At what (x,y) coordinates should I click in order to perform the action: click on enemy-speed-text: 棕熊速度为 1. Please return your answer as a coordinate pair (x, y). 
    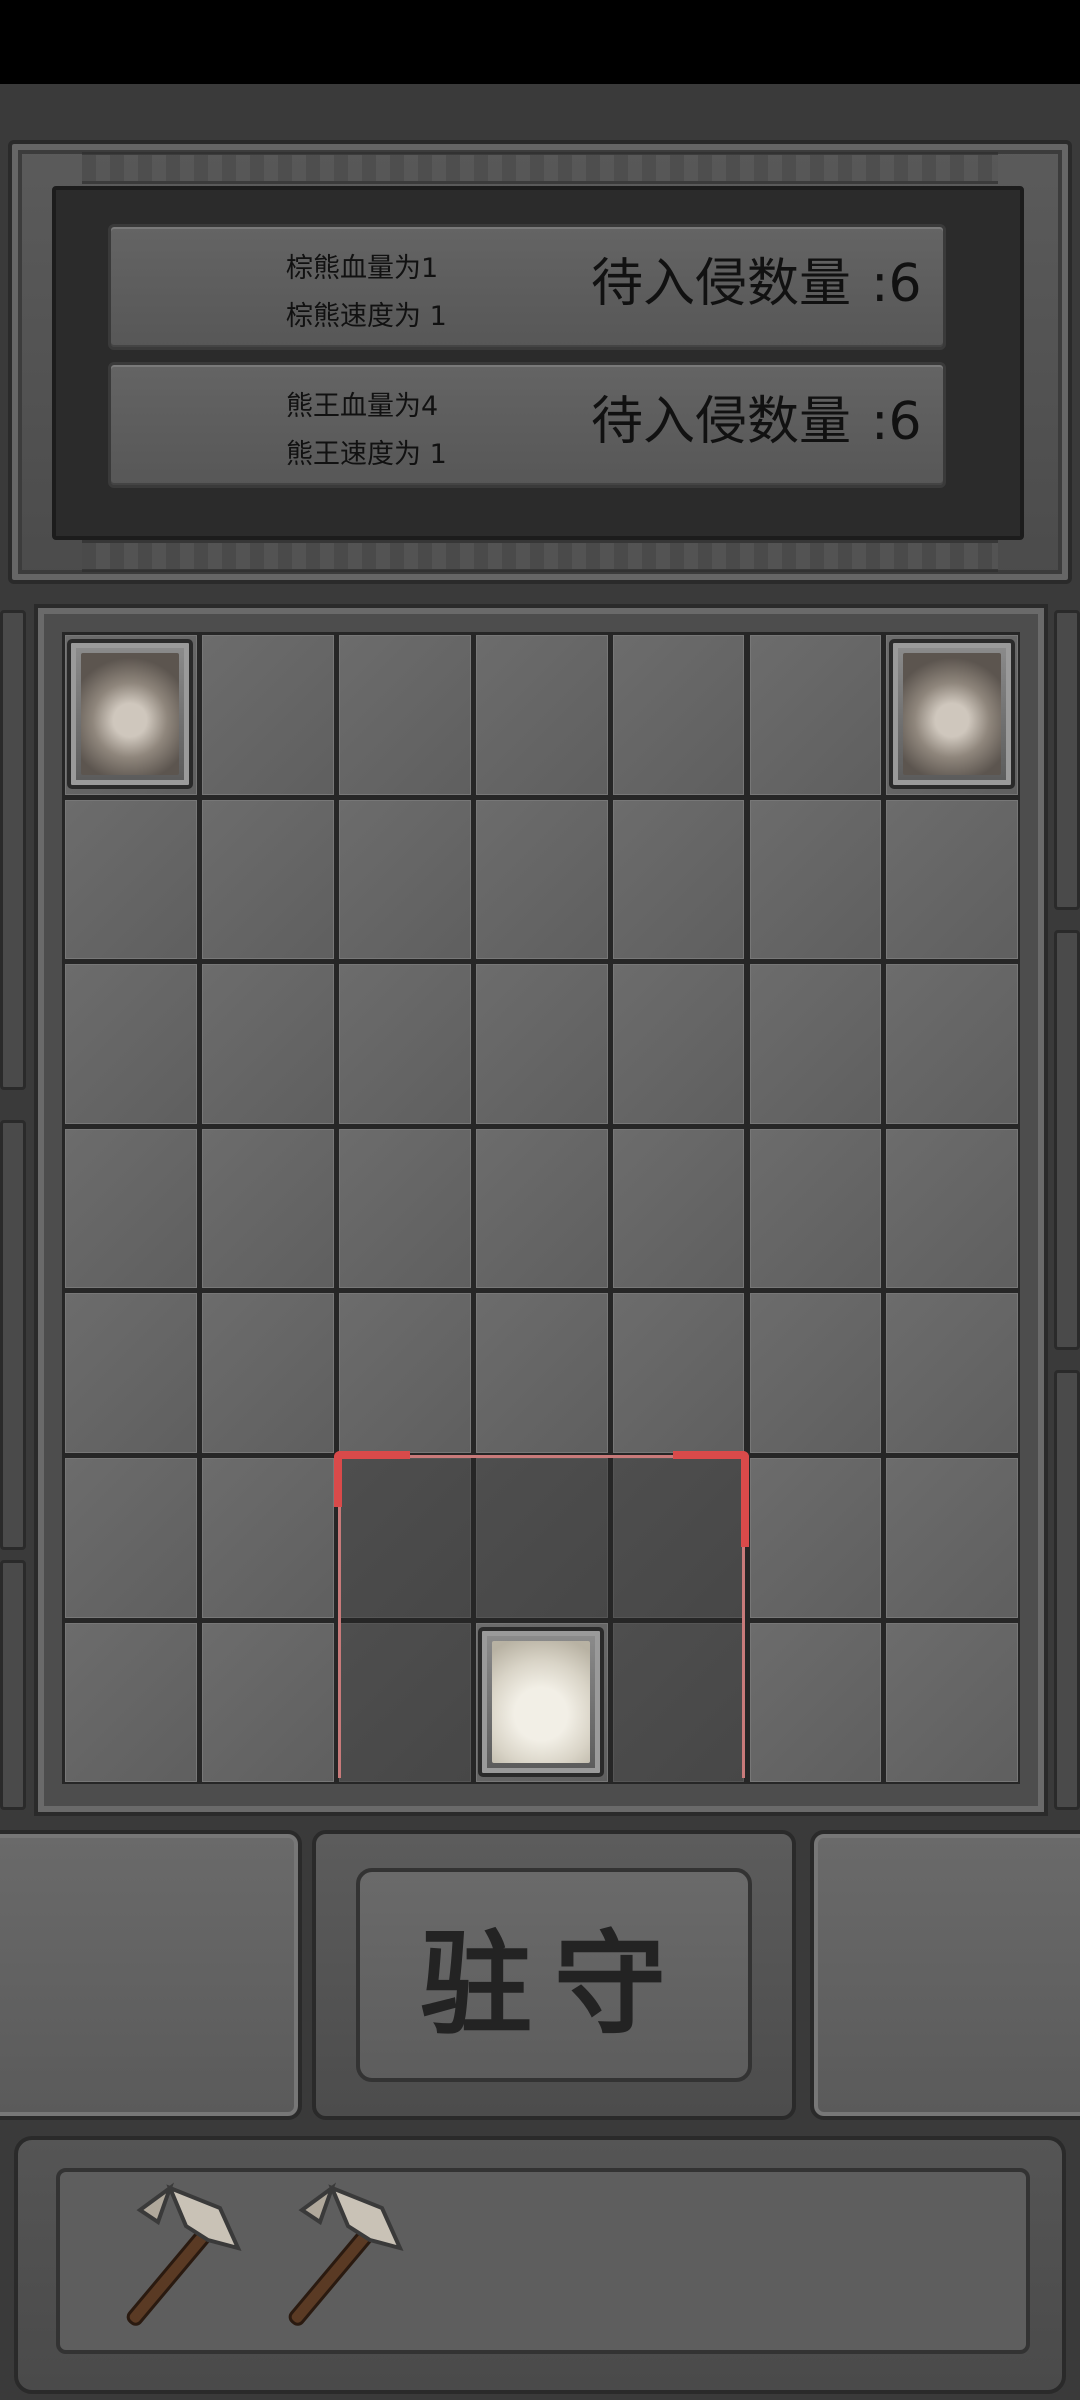
    Looking at the image, I should click on (366, 316).